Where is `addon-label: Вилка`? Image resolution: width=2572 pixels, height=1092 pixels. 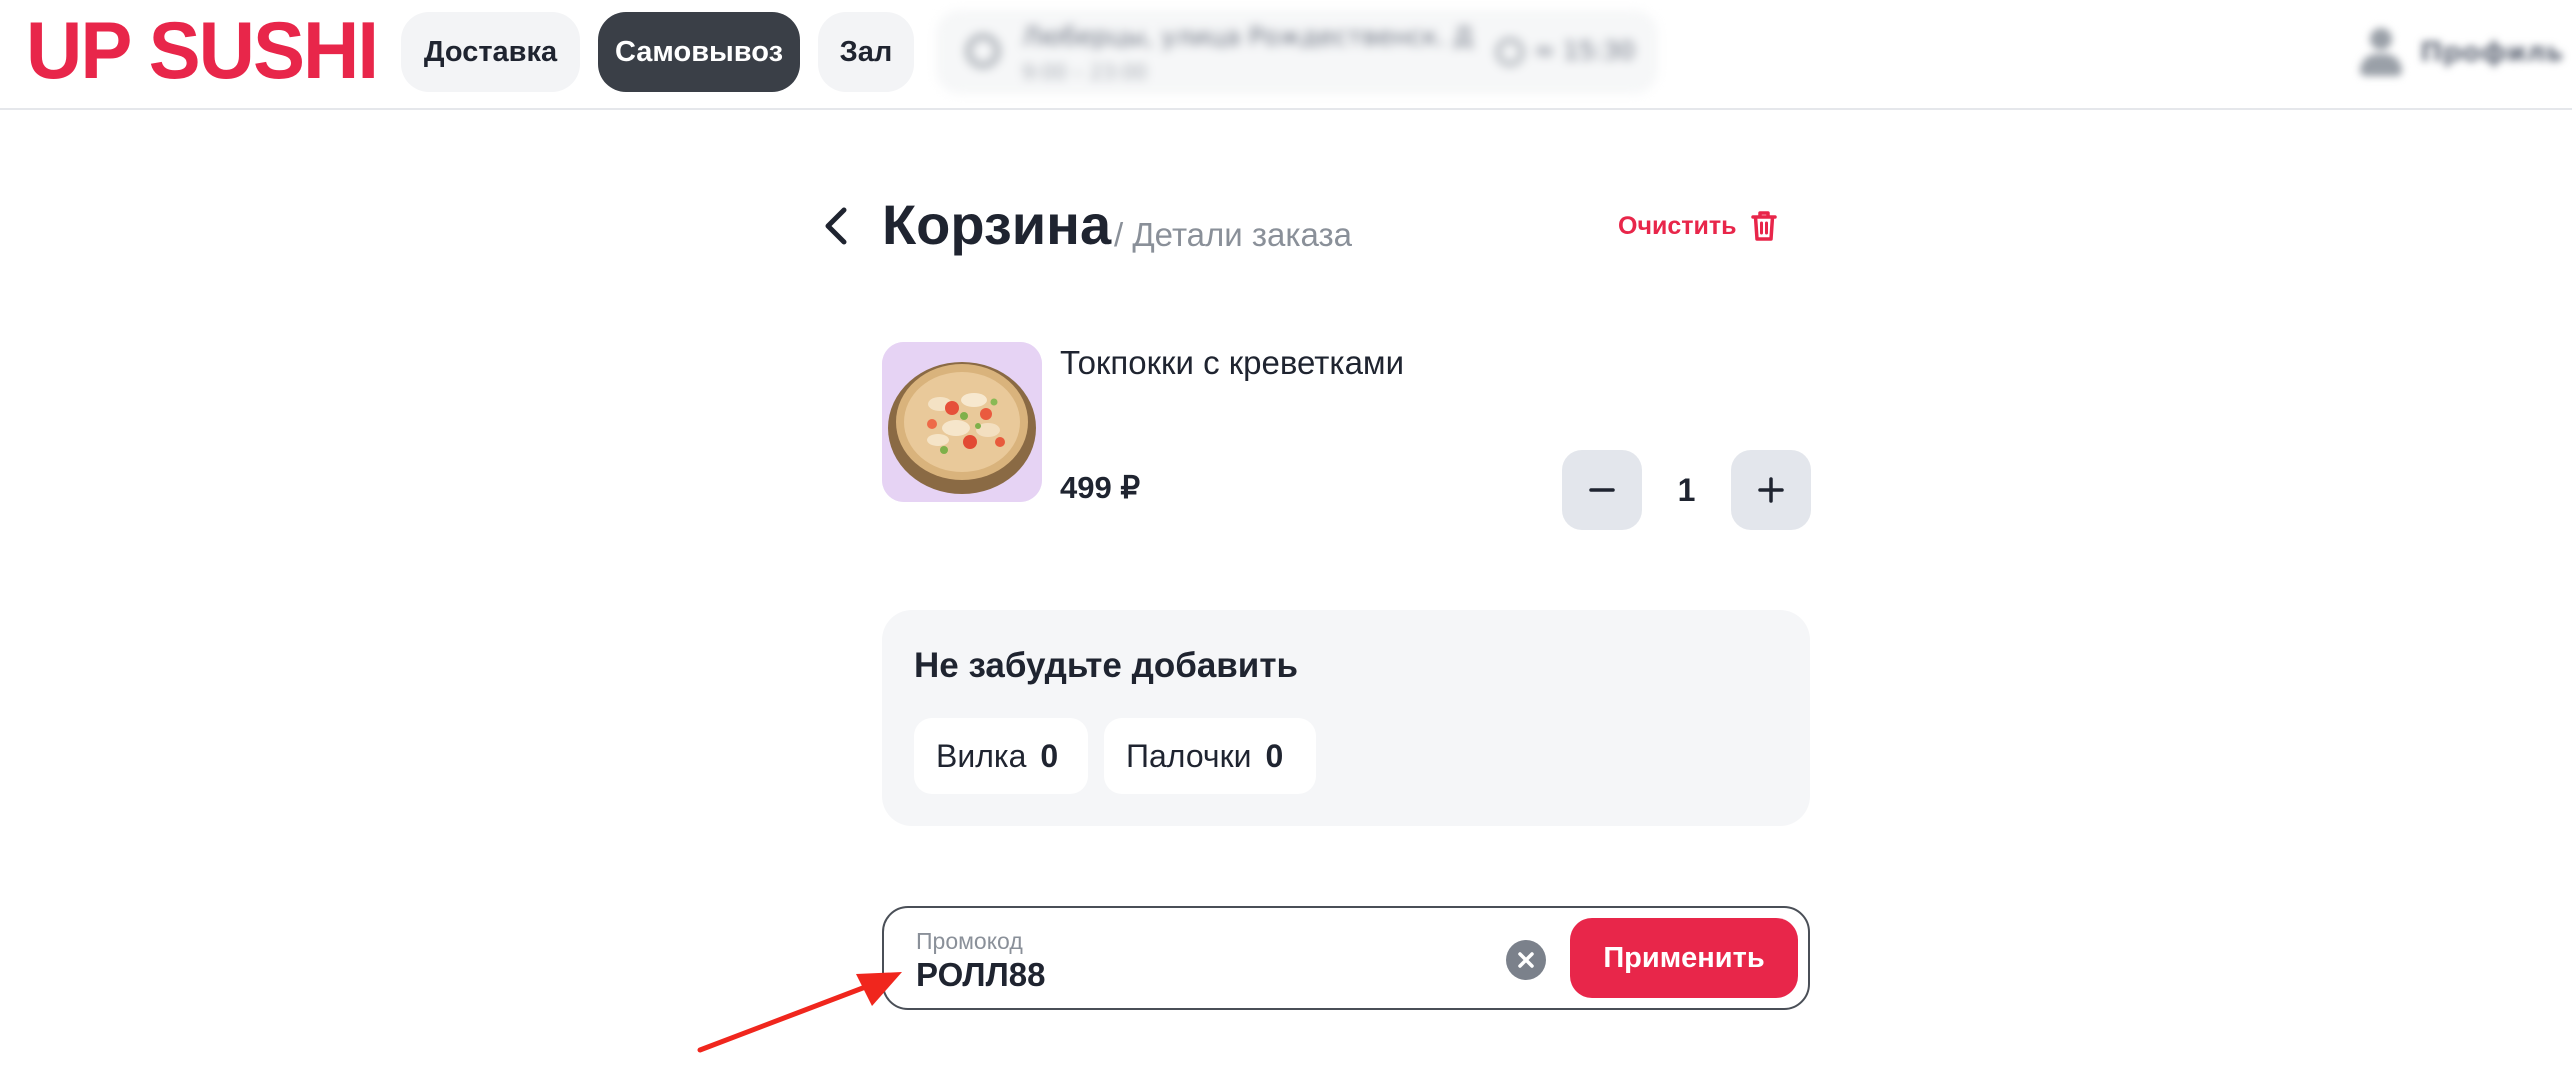 addon-label: Вилка is located at coordinates (981, 755).